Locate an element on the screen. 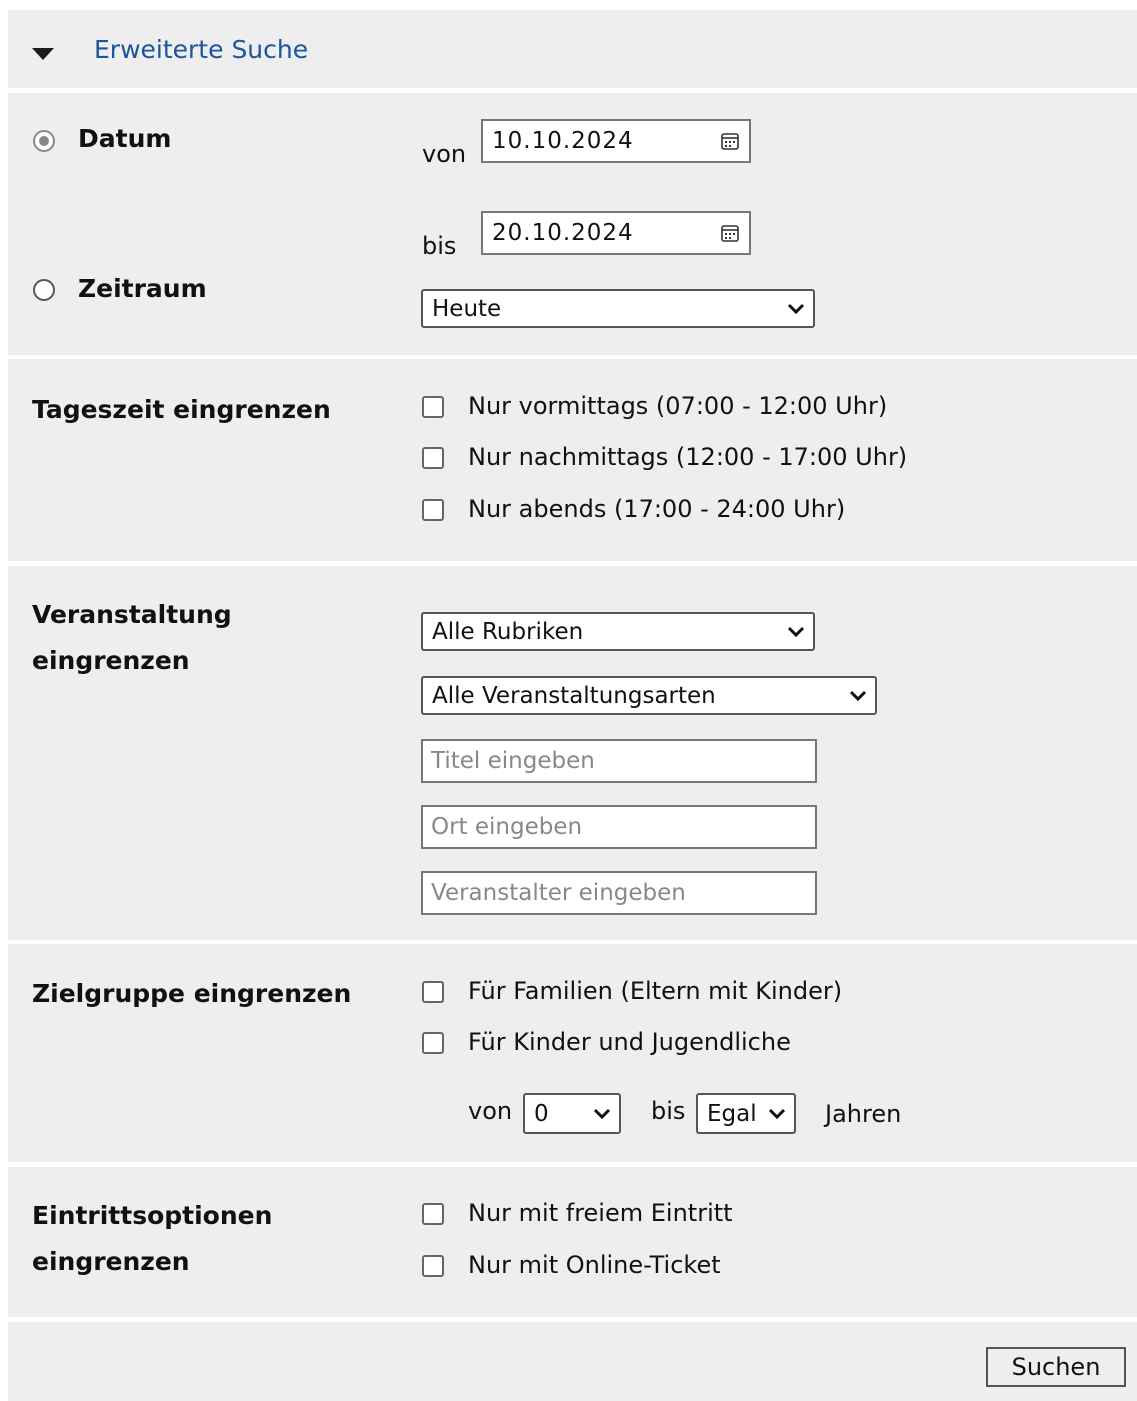 This screenshot has height=1401, width=1137. zeitraum-selected: Heute is located at coordinates (467, 309).